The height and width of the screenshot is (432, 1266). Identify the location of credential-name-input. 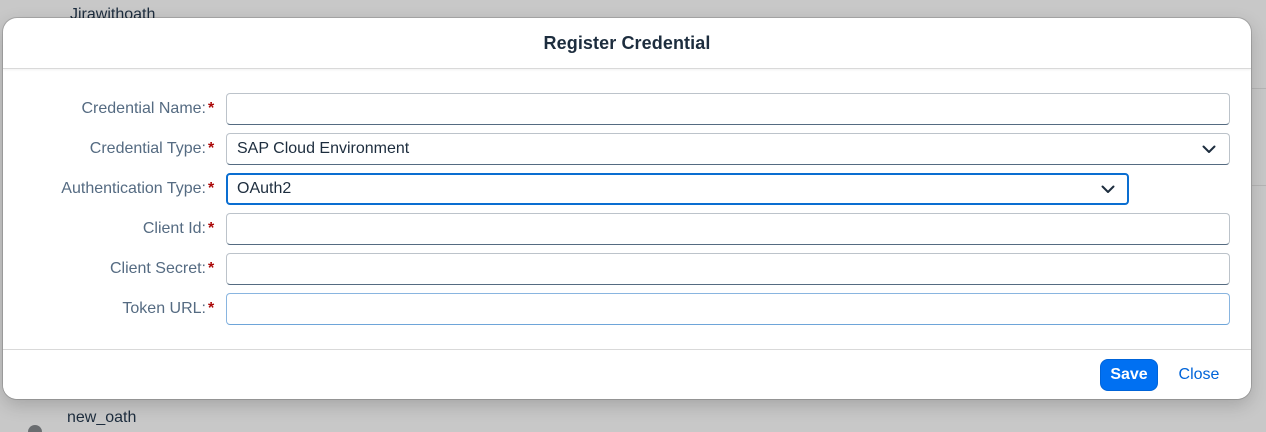
(728, 109).